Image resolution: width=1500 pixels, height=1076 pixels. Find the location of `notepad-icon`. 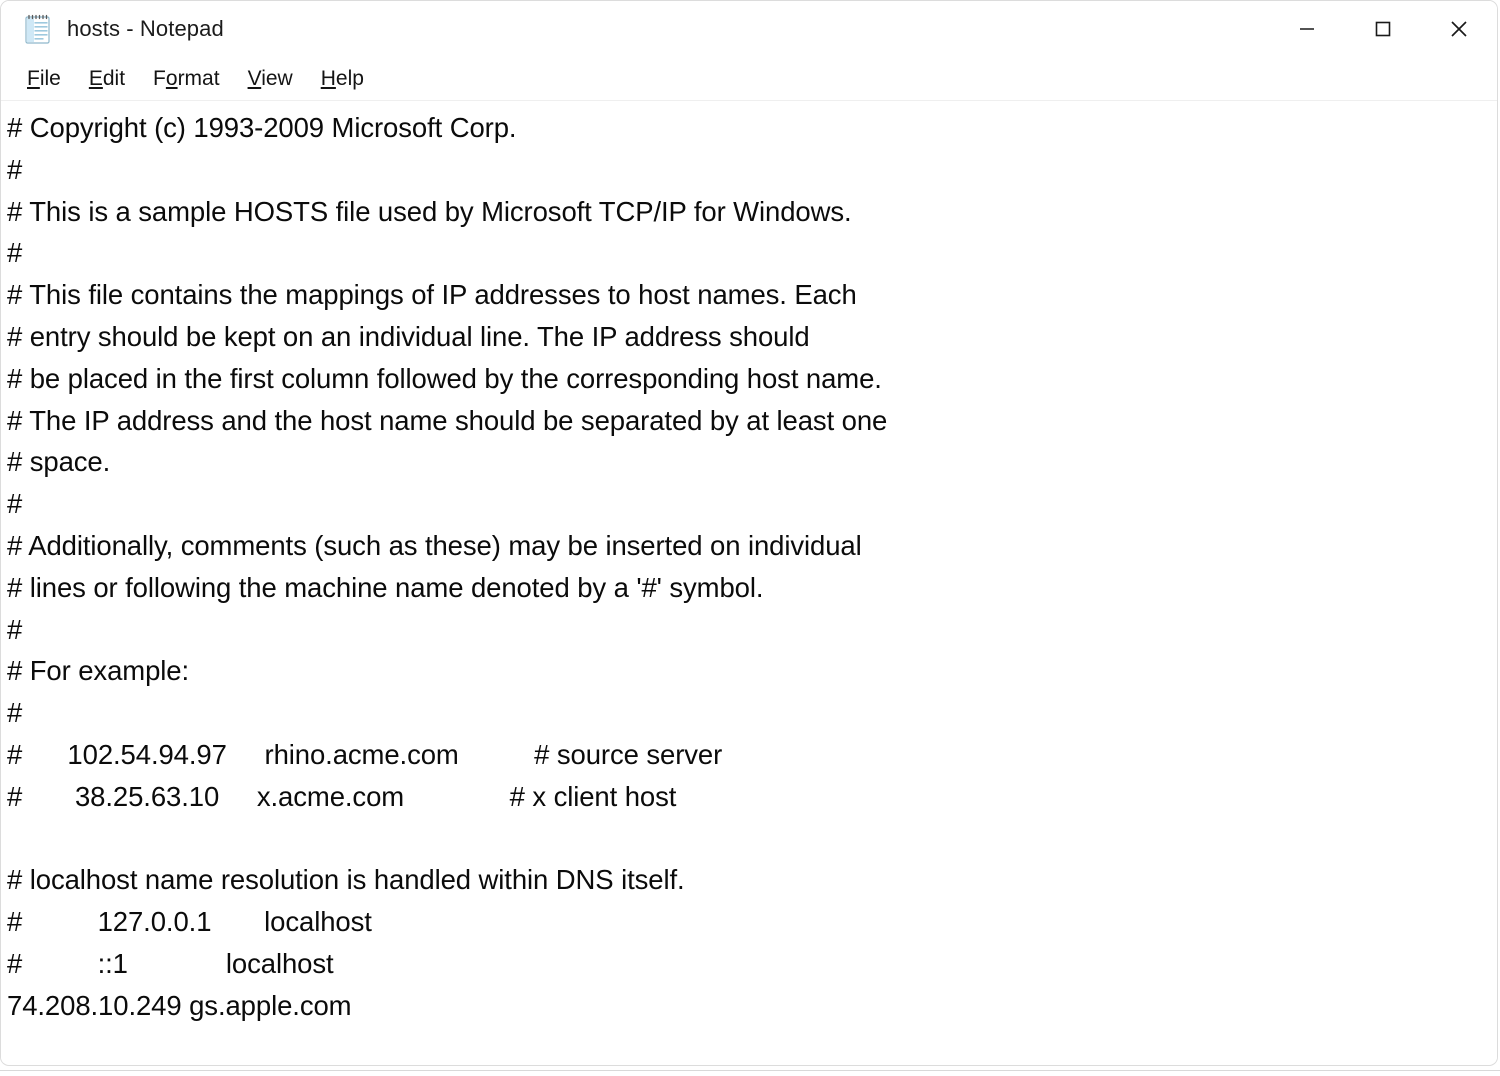

notepad-icon is located at coordinates (38, 29).